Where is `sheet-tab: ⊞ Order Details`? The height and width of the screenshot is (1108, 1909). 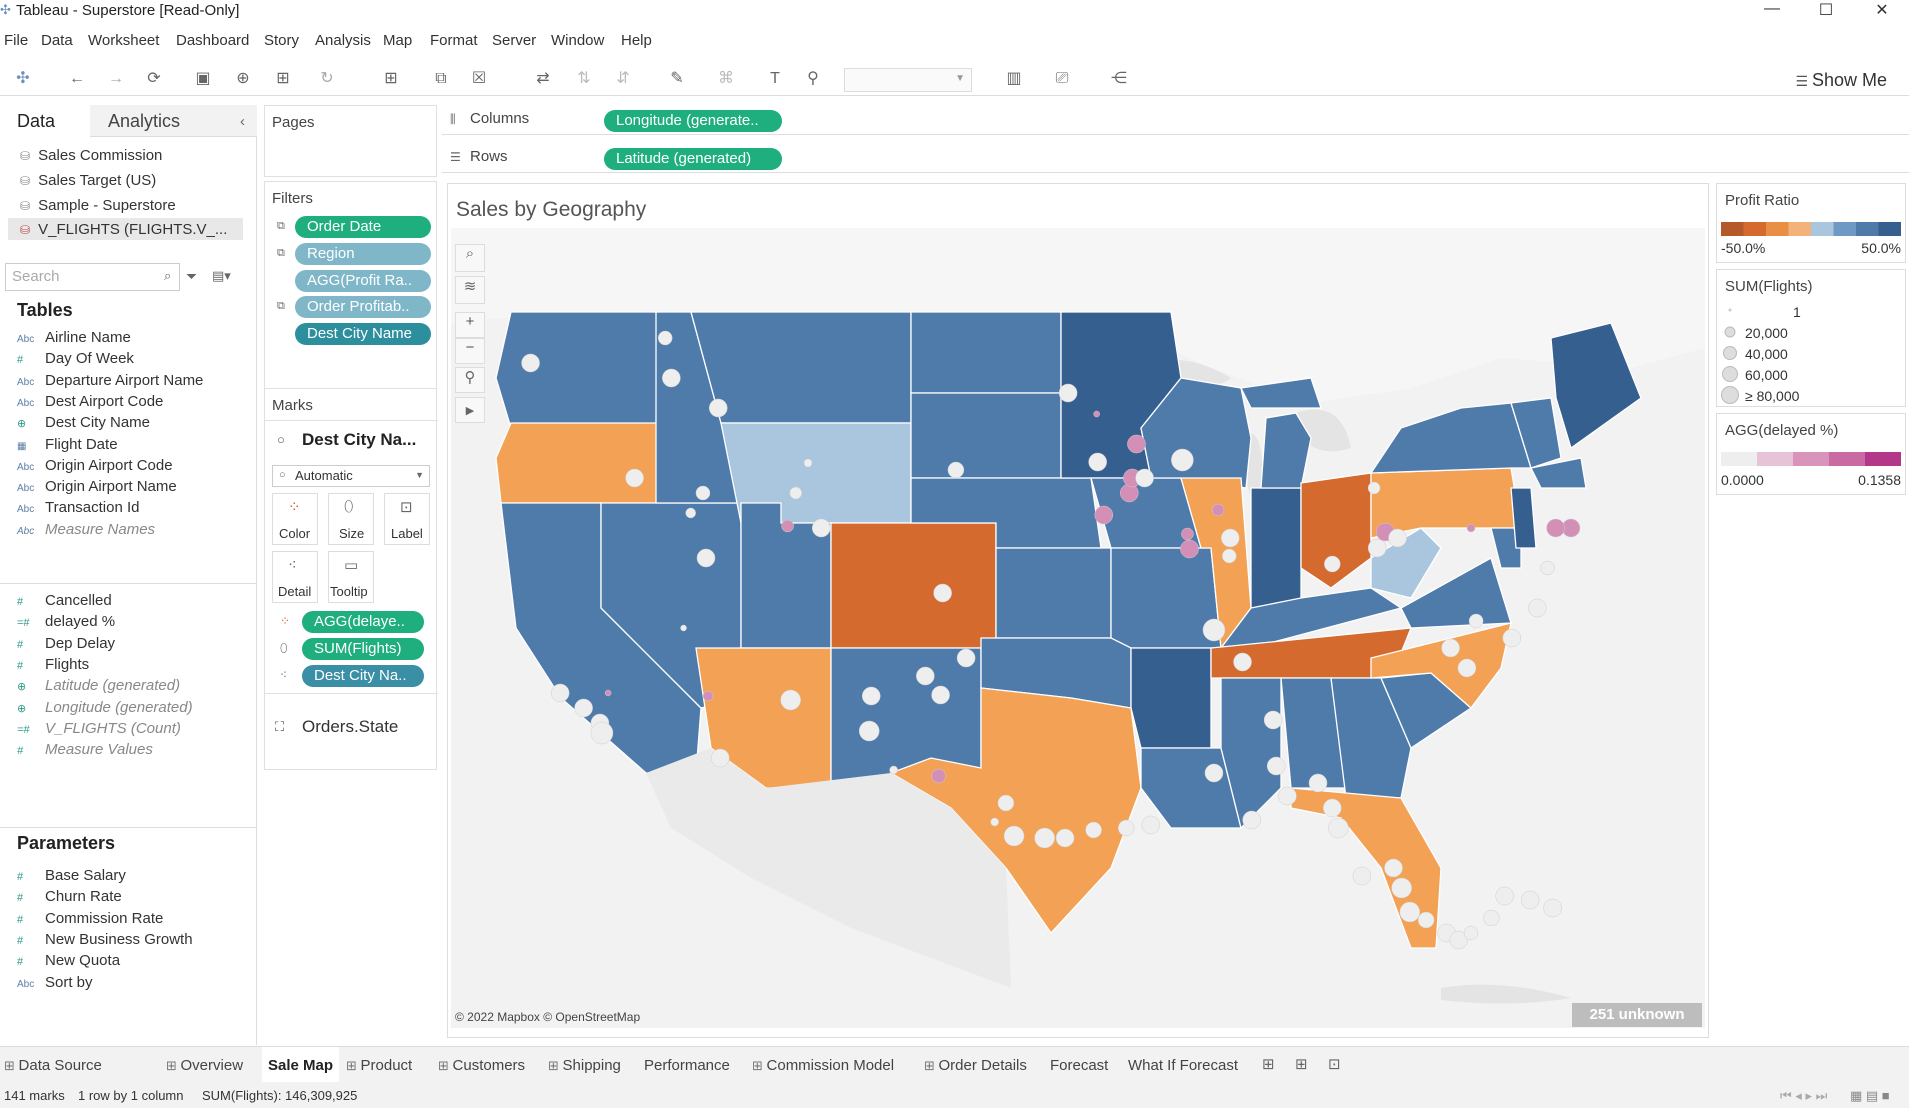
sheet-tab: ⊞ Order Details is located at coordinates (975, 1065).